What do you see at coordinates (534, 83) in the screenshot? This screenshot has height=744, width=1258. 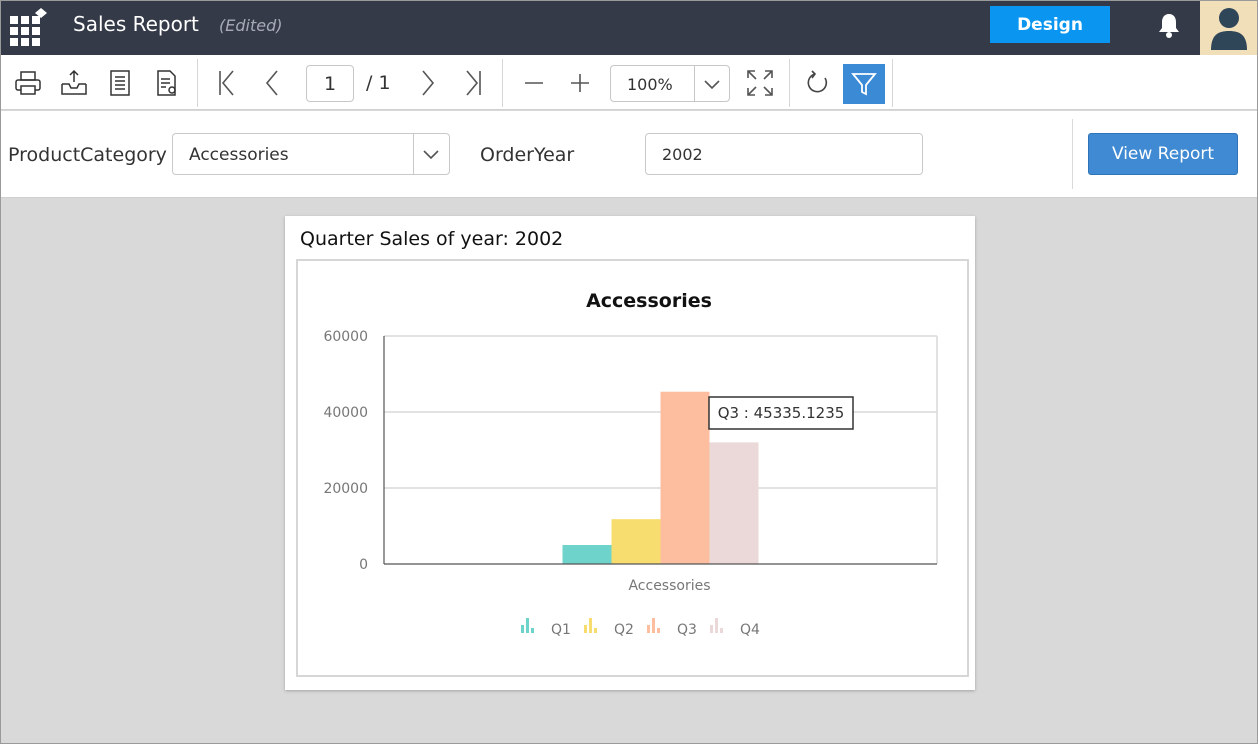 I see `zoom-out-icon` at bounding box center [534, 83].